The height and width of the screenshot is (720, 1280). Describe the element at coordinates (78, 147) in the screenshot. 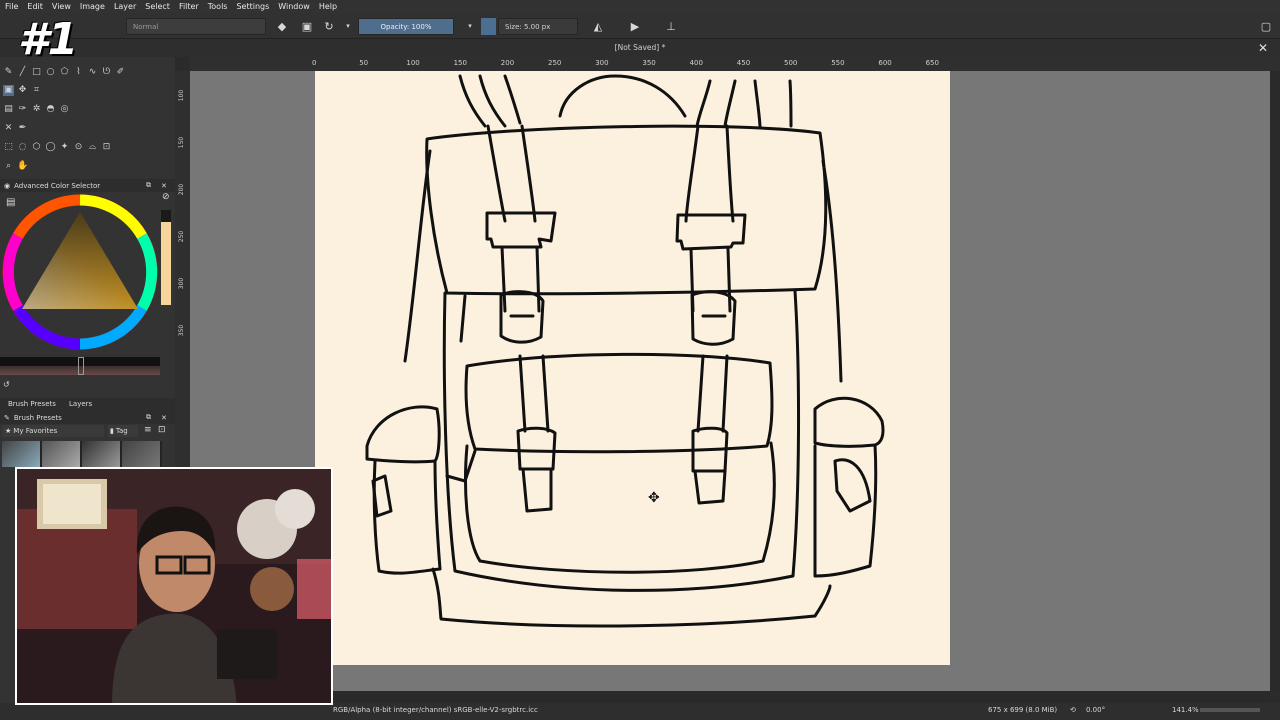

I see `similar-select-icon: ⊙` at that location.